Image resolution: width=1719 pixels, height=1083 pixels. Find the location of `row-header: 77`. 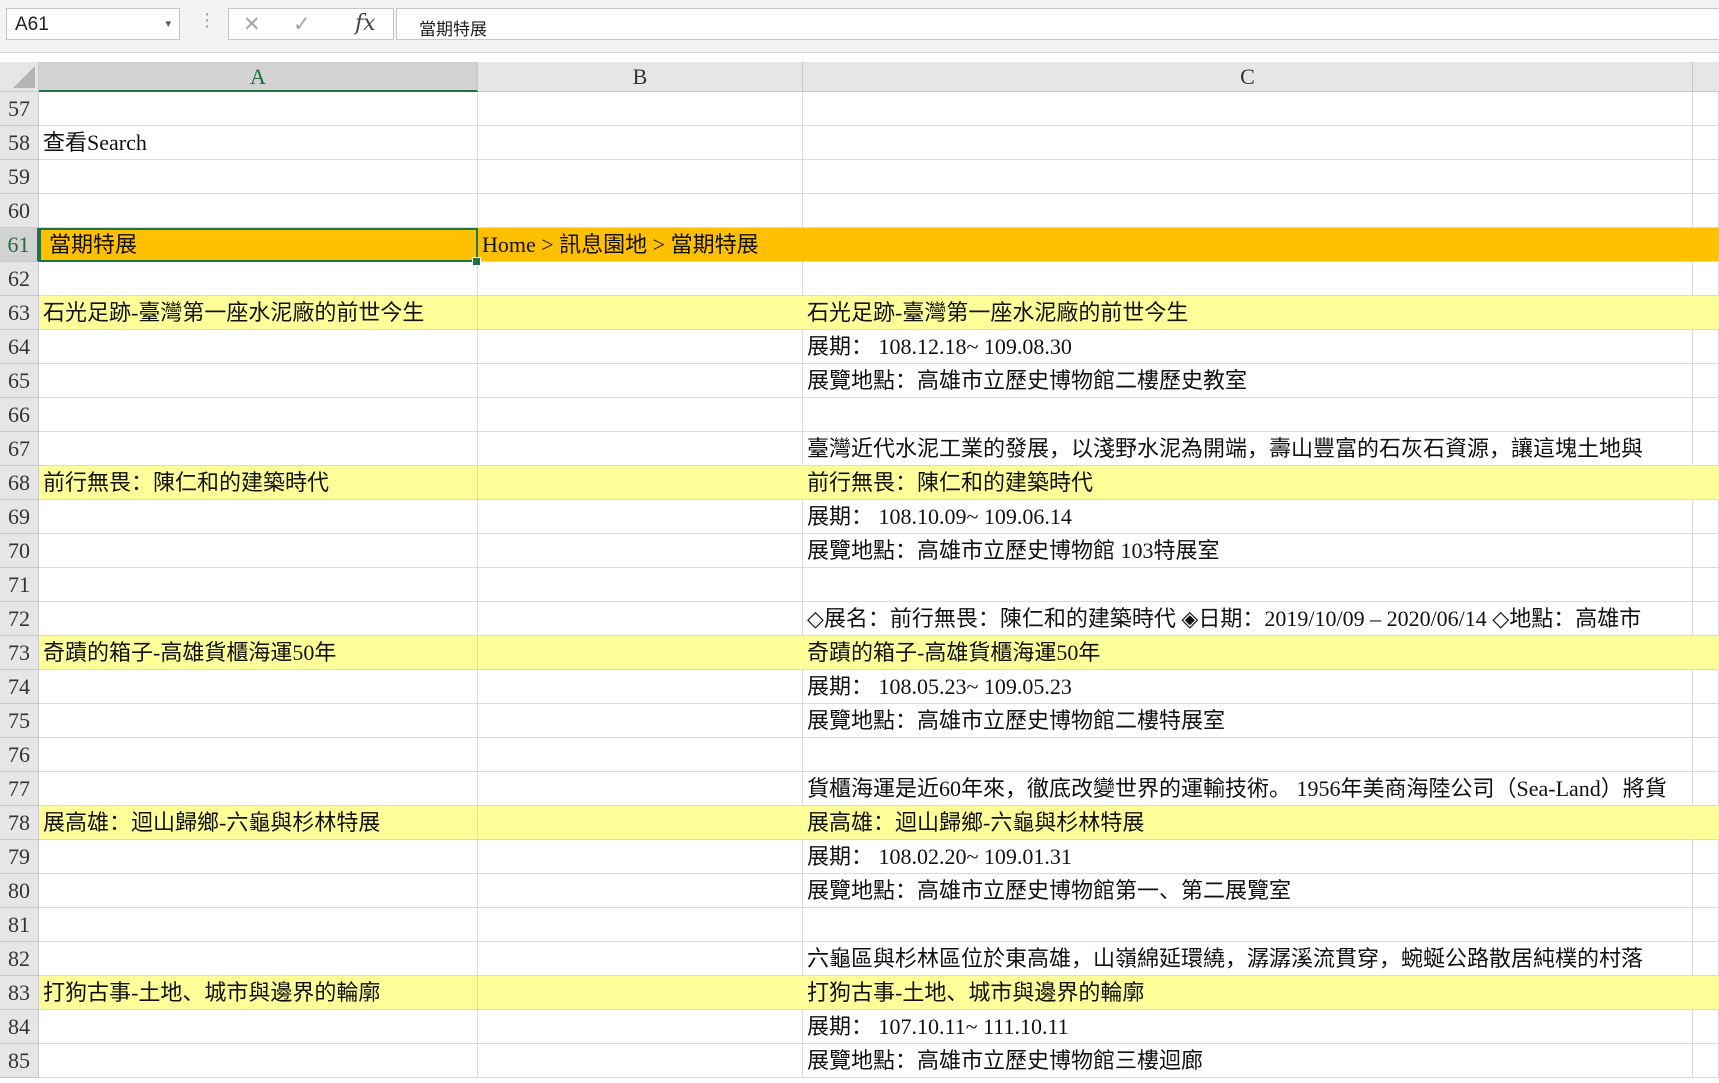

row-header: 77 is located at coordinates (19, 789).